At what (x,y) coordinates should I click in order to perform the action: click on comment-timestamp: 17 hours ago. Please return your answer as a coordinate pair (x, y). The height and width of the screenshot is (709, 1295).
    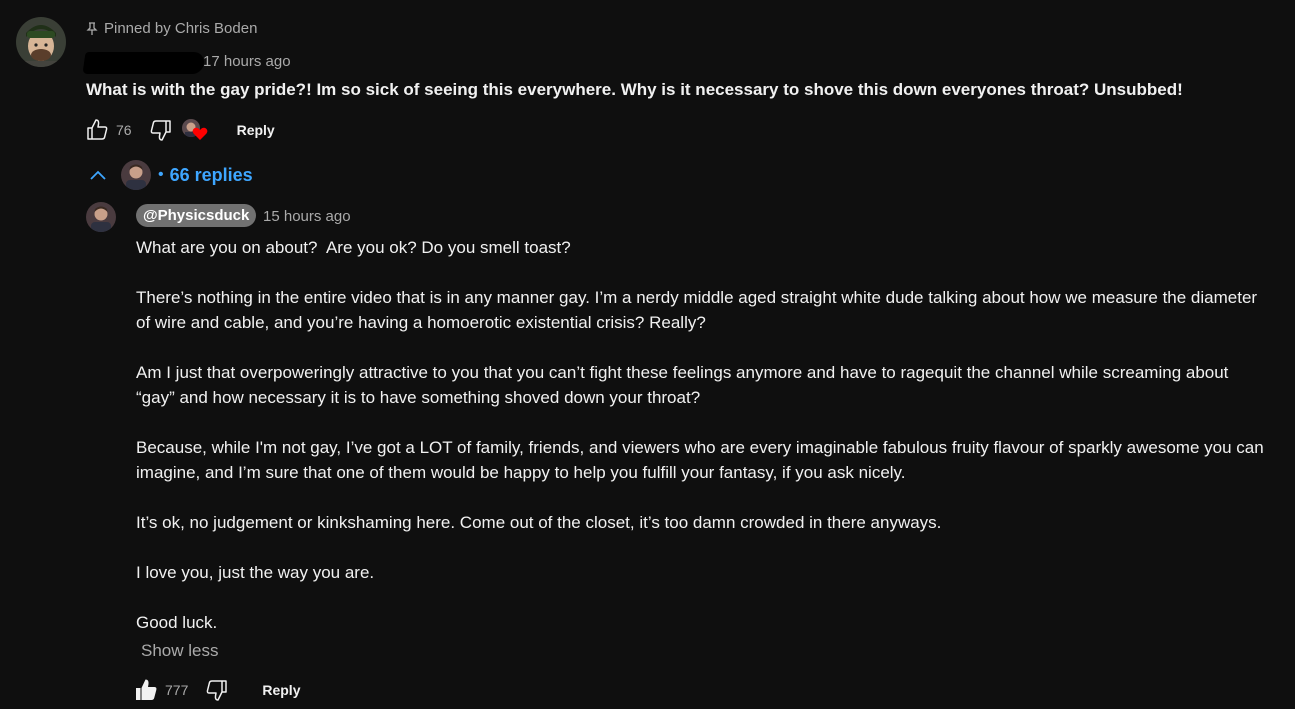
    Looking at the image, I should click on (247, 61).